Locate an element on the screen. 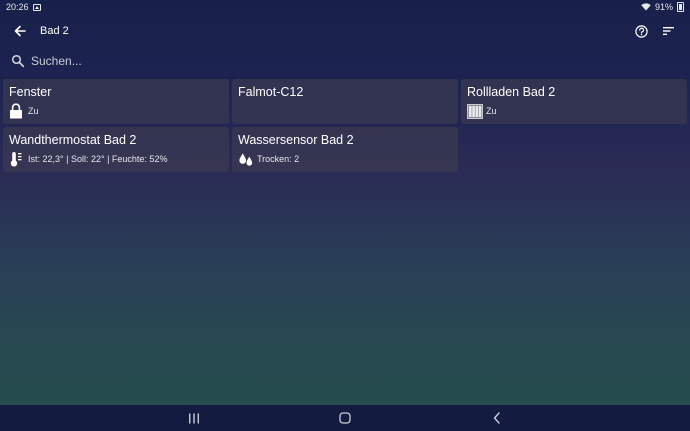  home-icon is located at coordinates (345, 418).